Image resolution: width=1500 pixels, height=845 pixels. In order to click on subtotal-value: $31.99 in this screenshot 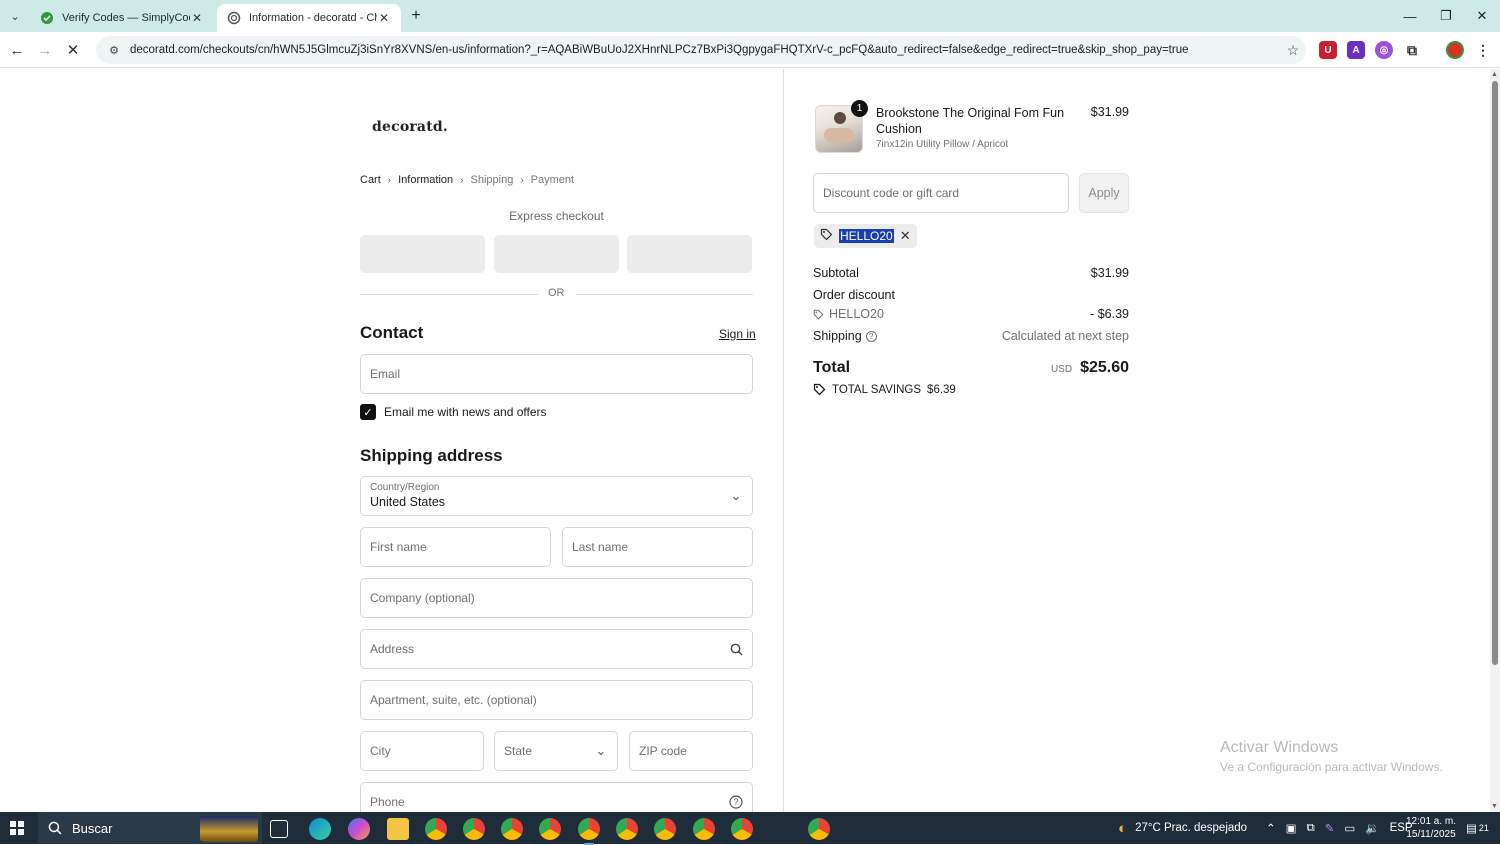, I will do `click(1109, 273)`.